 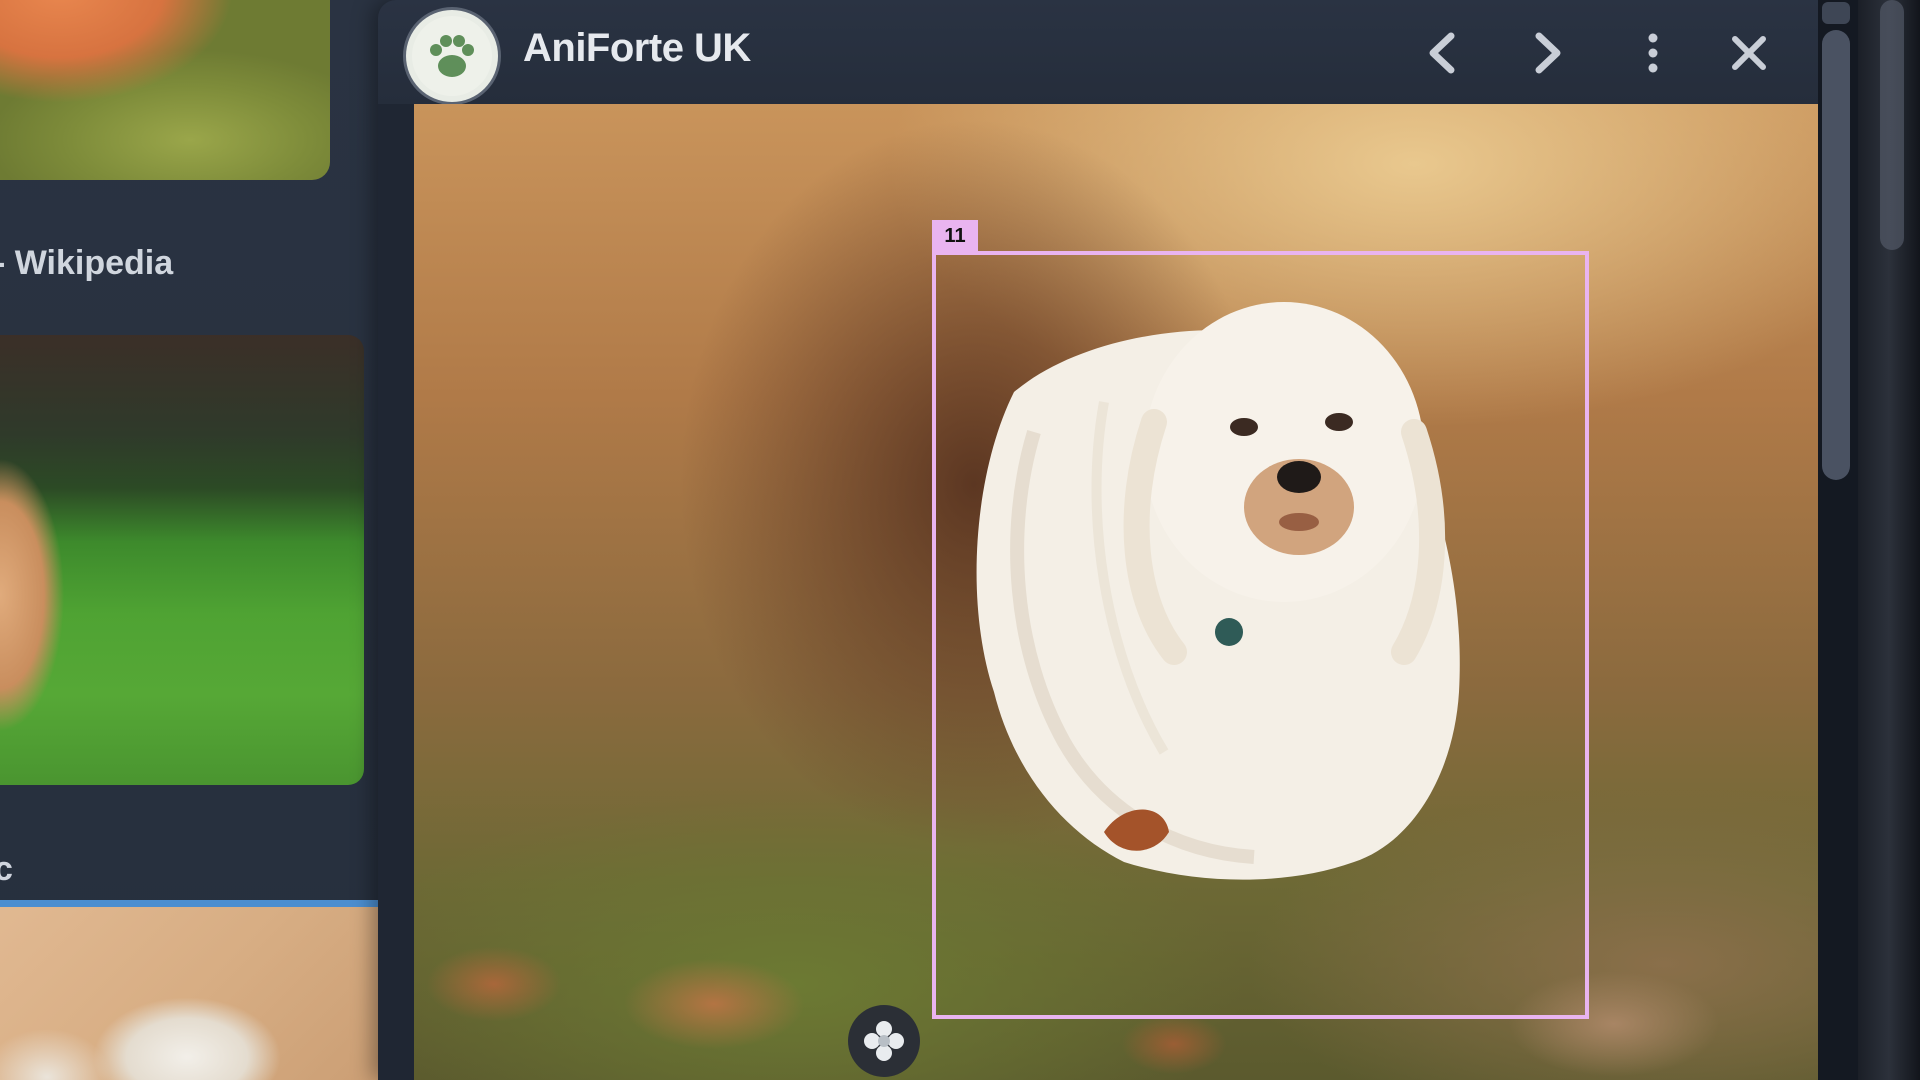 What do you see at coordinates (637, 48) in the screenshot?
I see `site-name: AniForte UK` at bounding box center [637, 48].